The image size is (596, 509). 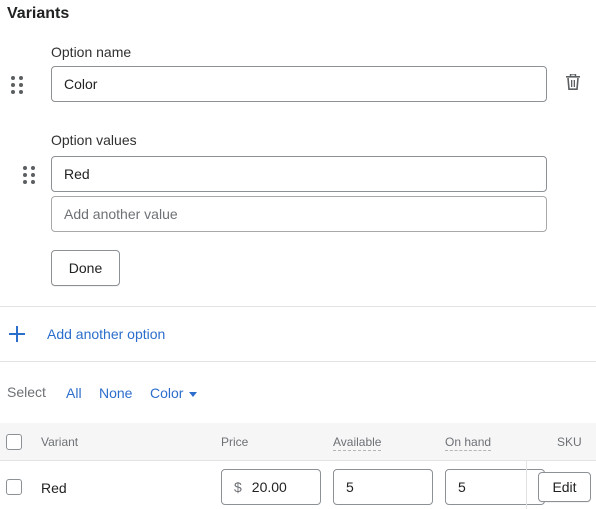 What do you see at coordinates (91, 52) in the screenshot?
I see `option-name-label: Option name` at bounding box center [91, 52].